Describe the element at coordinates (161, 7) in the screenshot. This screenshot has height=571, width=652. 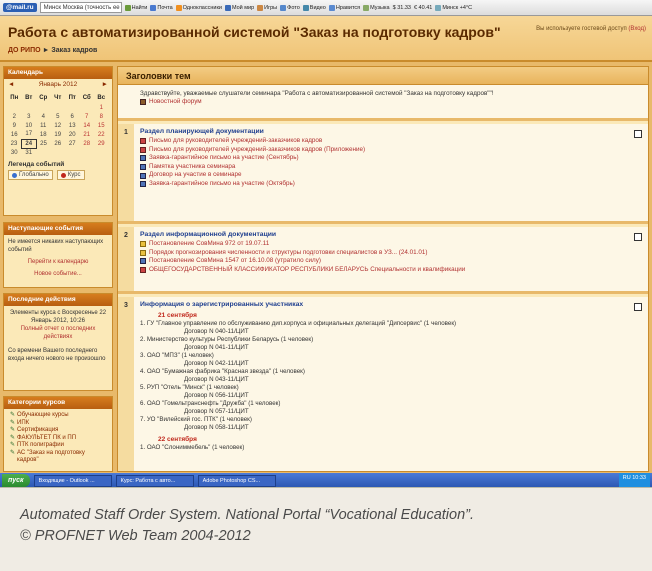
I see `bookmark-mail: Почта` at that location.